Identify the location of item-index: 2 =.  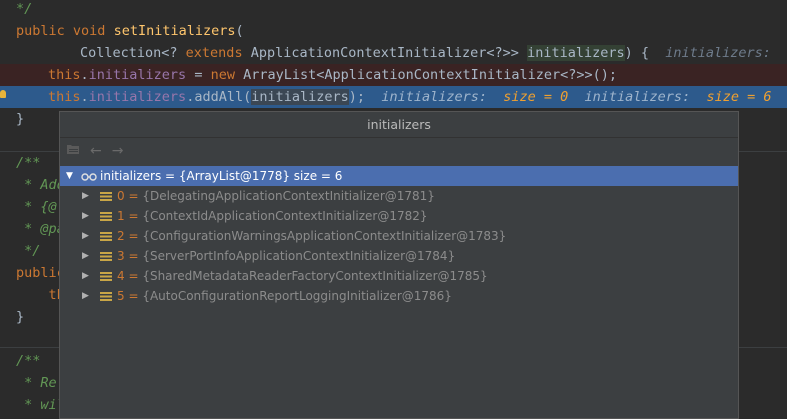
(130, 236).